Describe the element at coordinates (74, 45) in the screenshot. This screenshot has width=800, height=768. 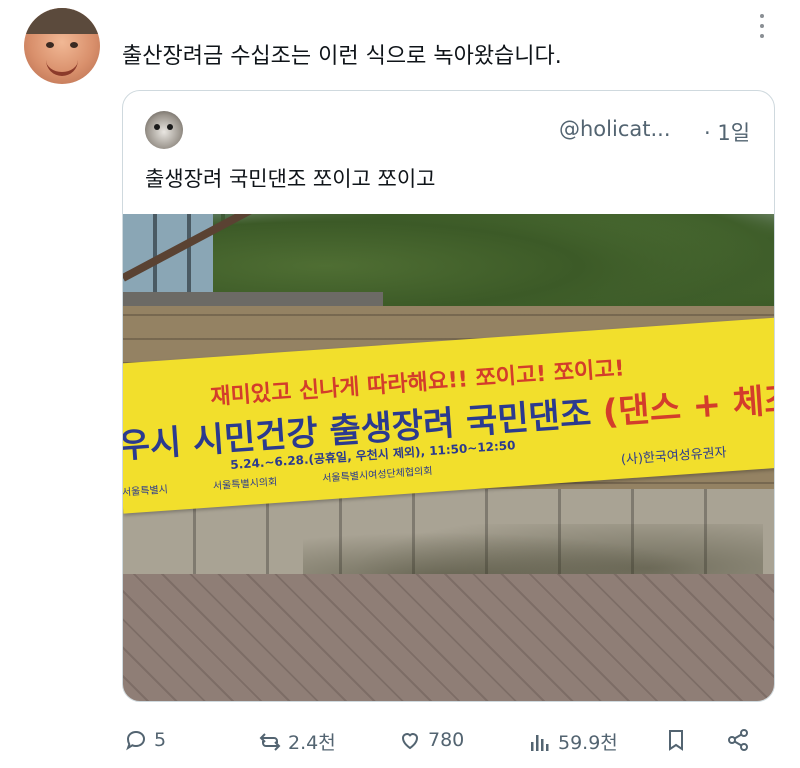
I see `avatar-eye-right` at that location.